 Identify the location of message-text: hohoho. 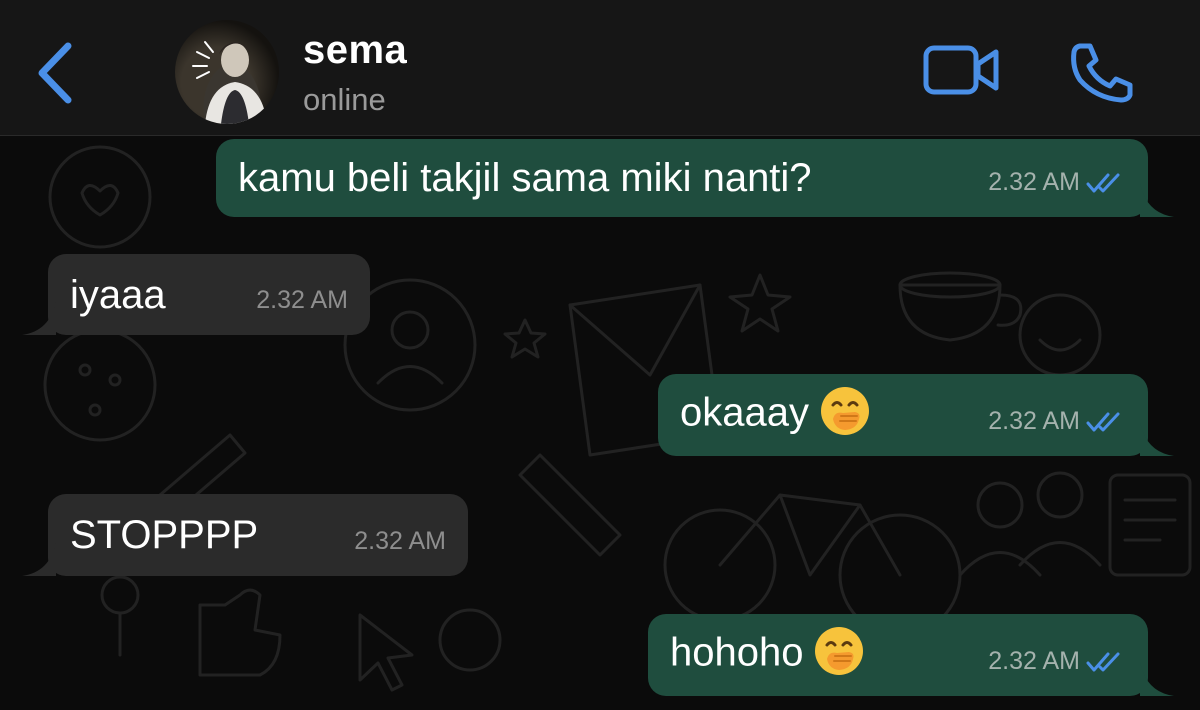
(767, 654).